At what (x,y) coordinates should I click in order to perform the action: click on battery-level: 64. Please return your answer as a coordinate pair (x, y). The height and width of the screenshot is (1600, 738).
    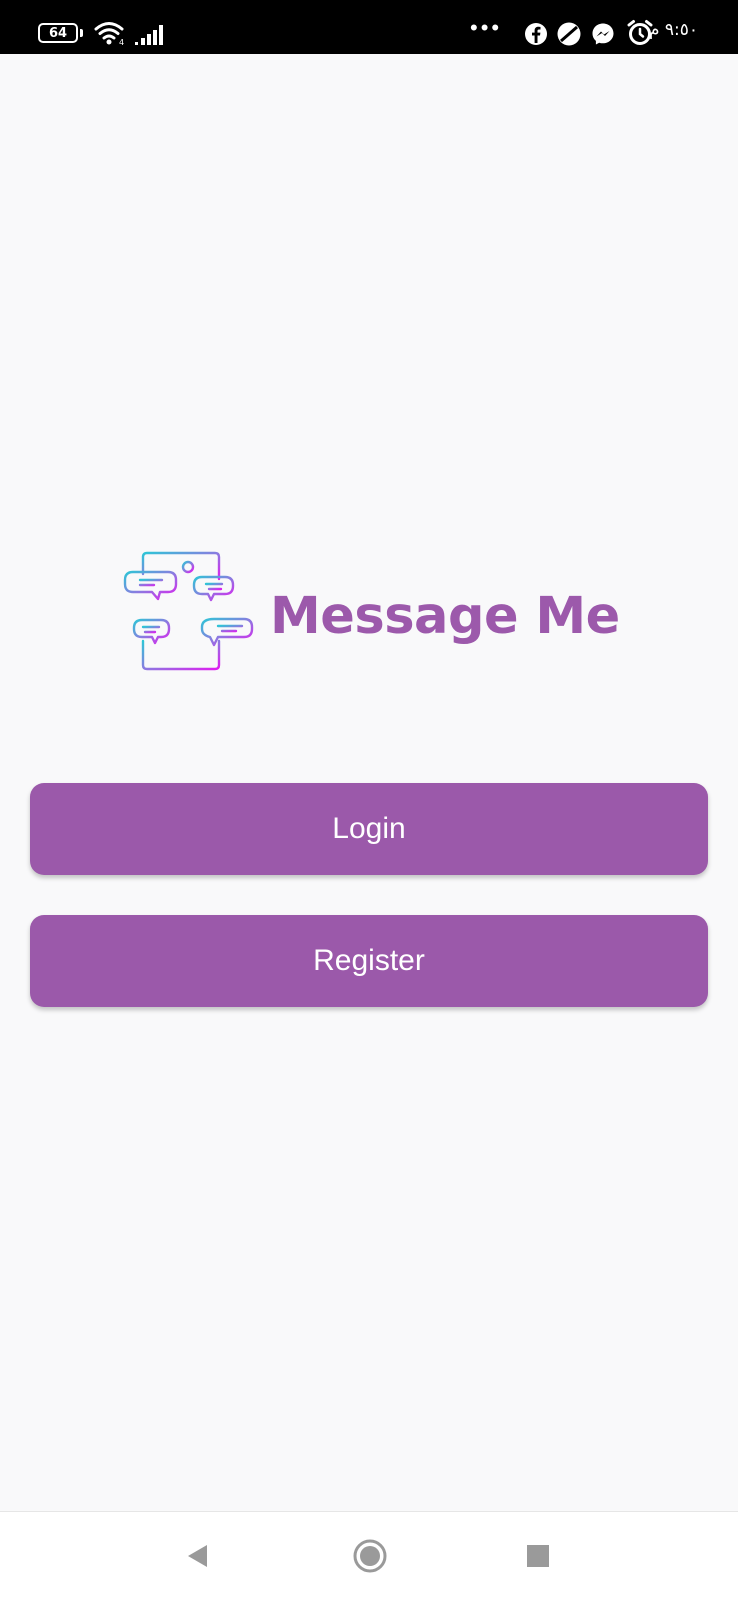
    Looking at the image, I should click on (58, 33).